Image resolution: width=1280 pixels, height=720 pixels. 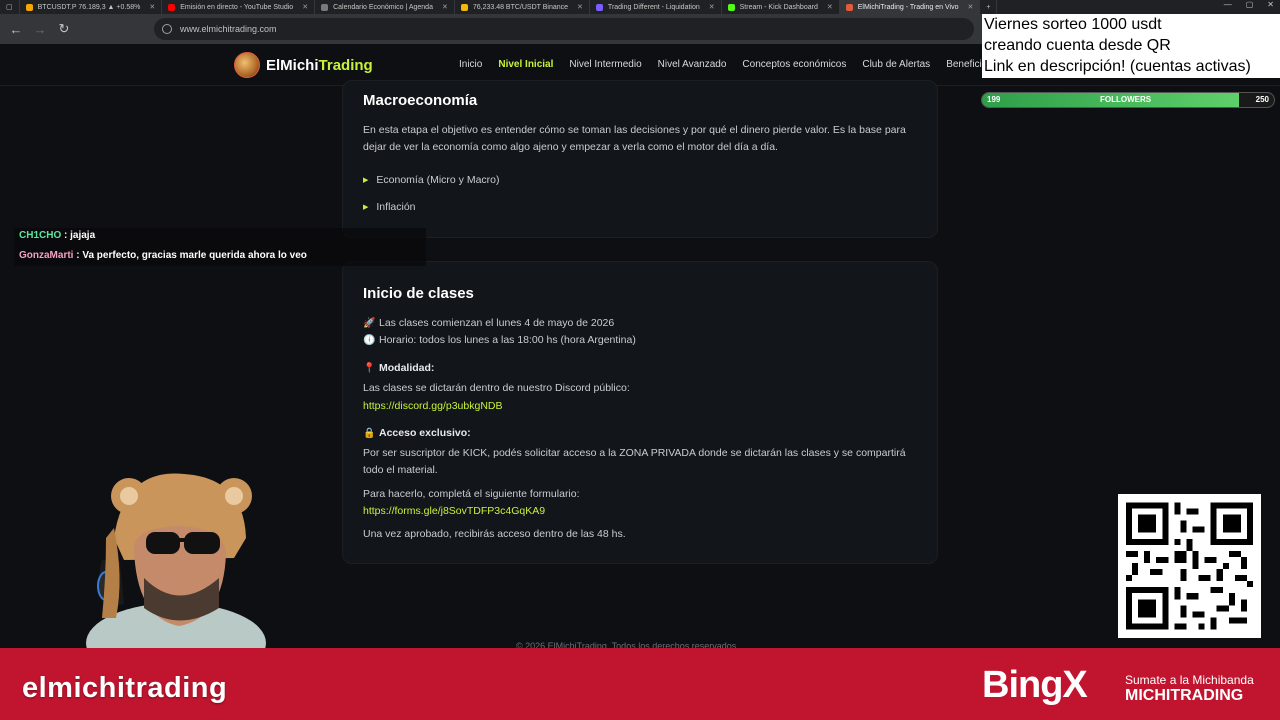 I want to click on promo-line: Viernes sorteo 1000 usdt, so click(x=1073, y=24).